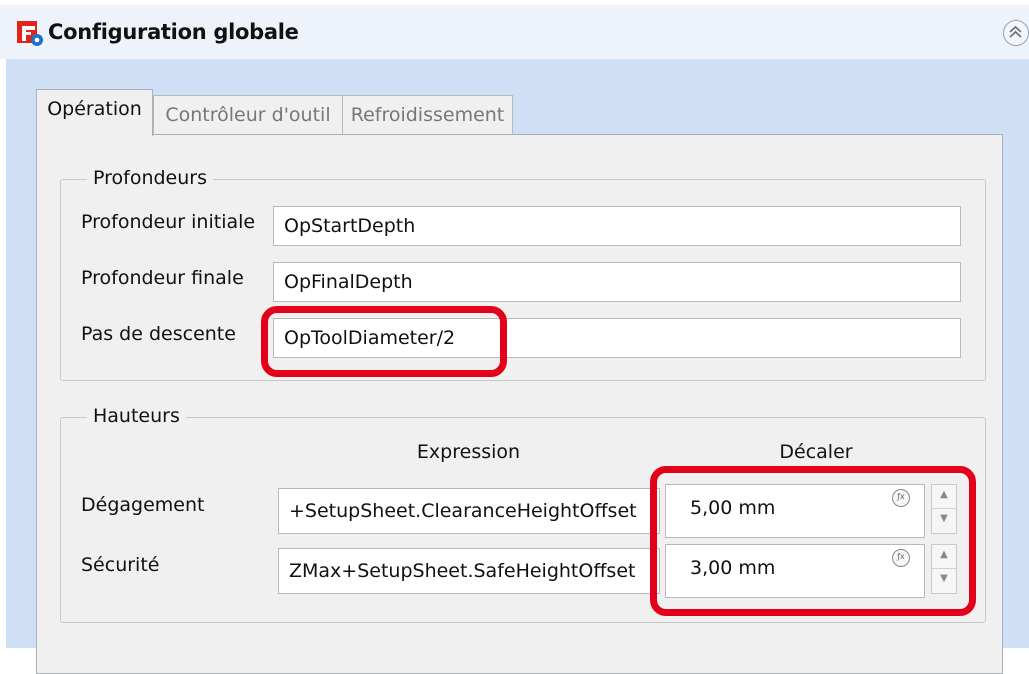 The image size is (1029, 674). Describe the element at coordinates (120, 565) in the screenshot. I see `safe-height-label: Sécurité` at that location.